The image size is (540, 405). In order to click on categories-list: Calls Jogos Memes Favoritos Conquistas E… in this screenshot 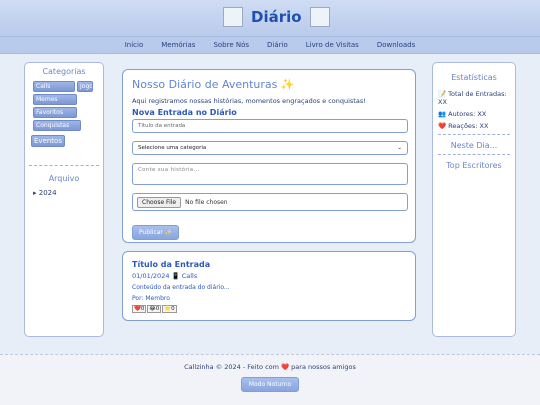, I will do `click(64, 120)`.